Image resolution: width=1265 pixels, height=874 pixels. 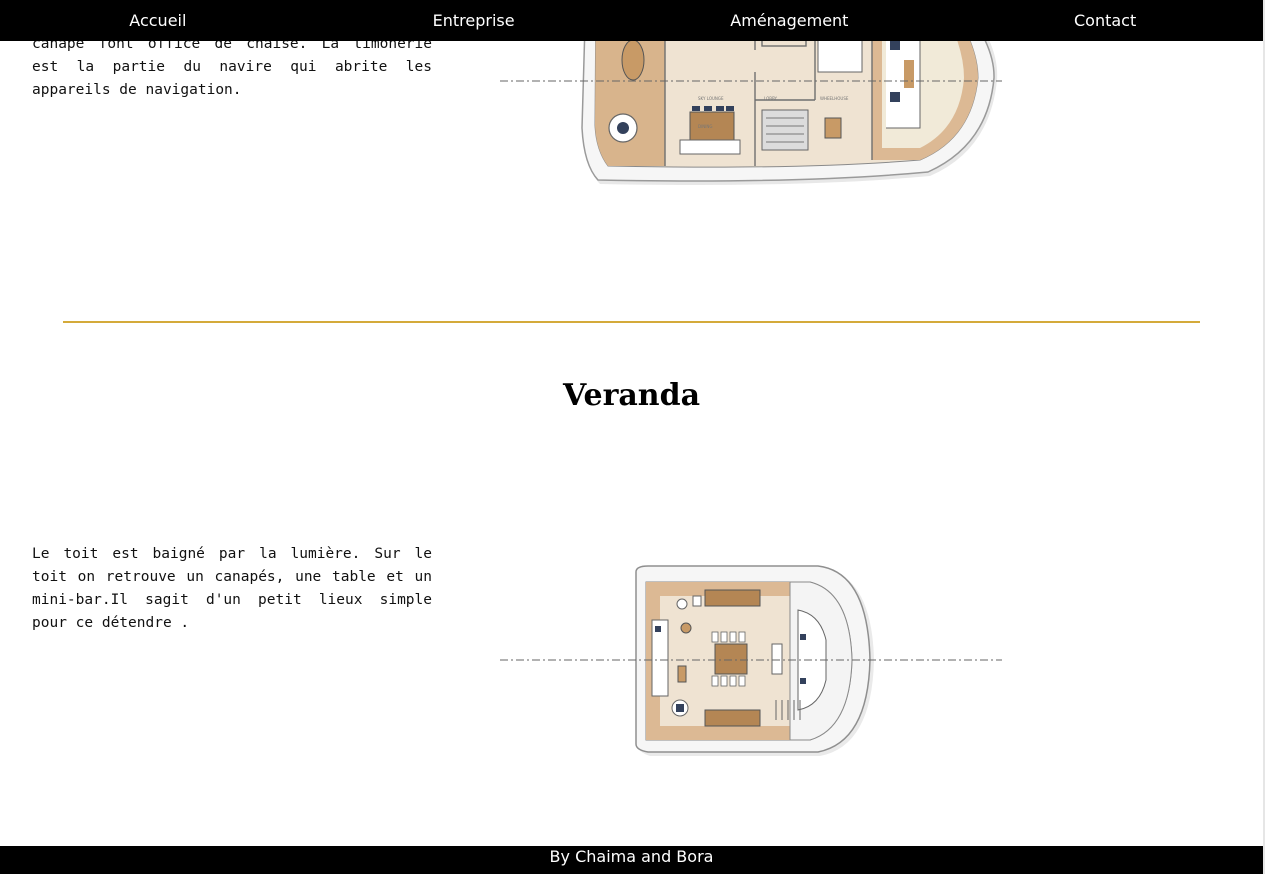 What do you see at coordinates (705, 126) in the screenshot?
I see `svg-text: DINING` at bounding box center [705, 126].